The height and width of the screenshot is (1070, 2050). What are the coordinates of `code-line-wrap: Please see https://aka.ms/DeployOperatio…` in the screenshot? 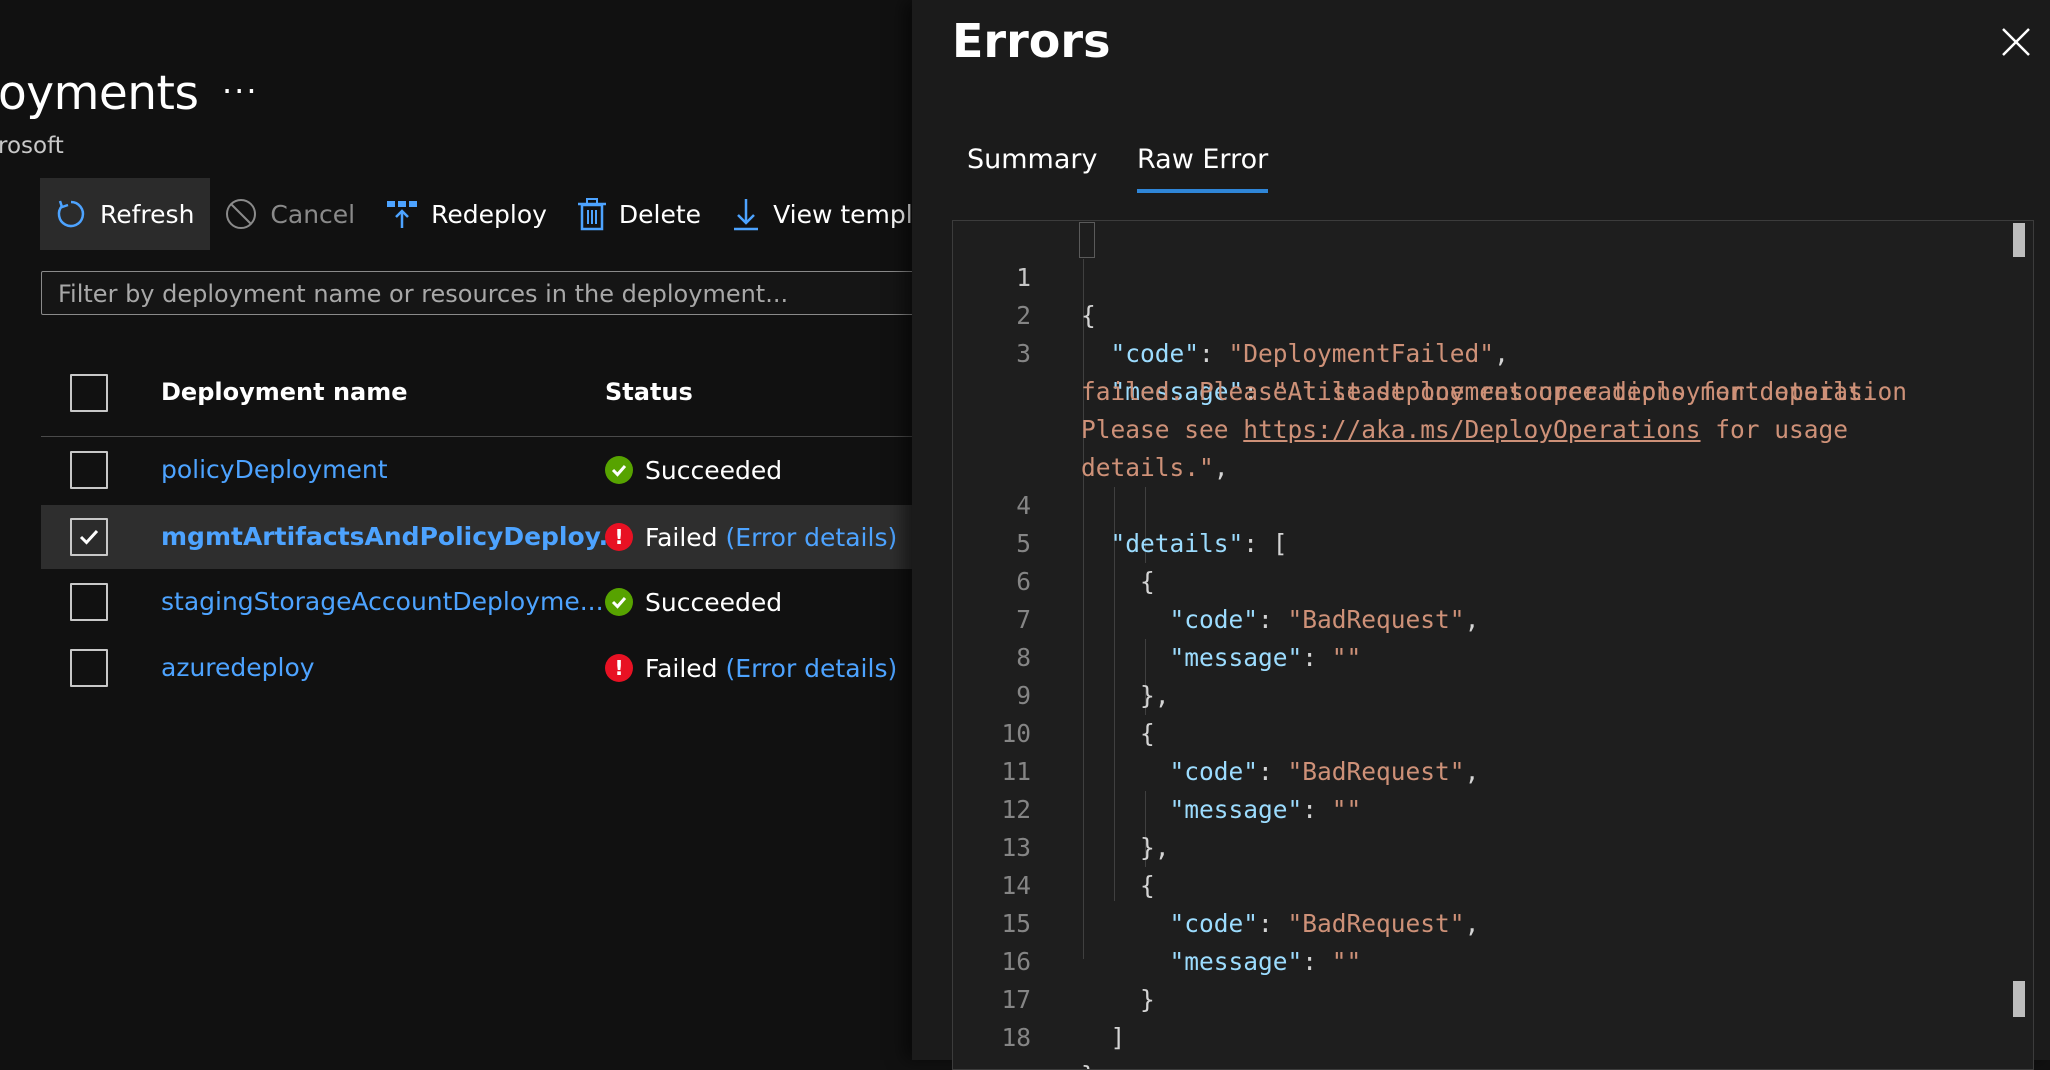 It's located at (1483, 408).